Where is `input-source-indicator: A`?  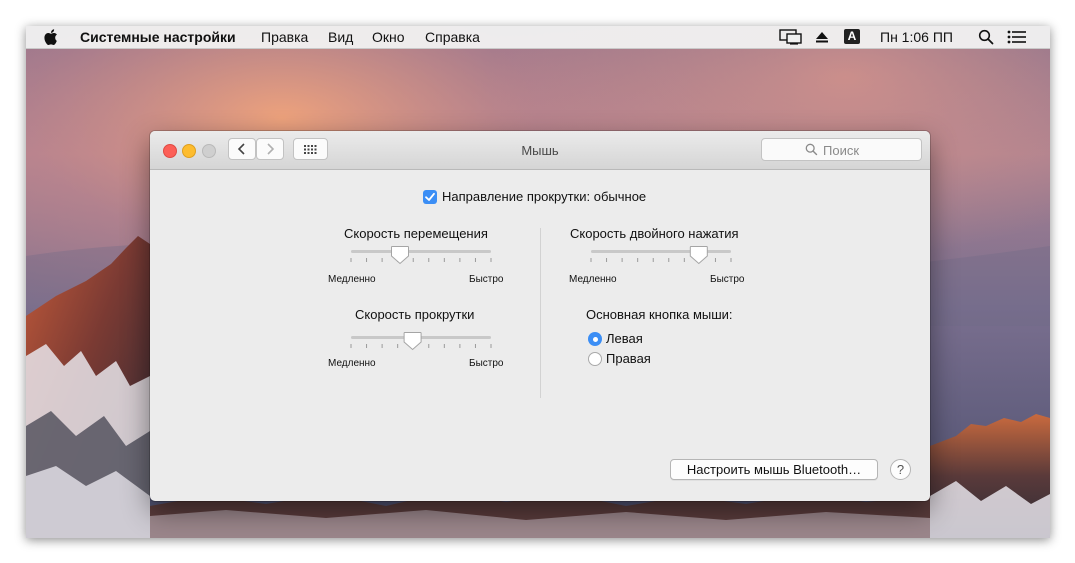 input-source-indicator: A is located at coordinates (852, 36).